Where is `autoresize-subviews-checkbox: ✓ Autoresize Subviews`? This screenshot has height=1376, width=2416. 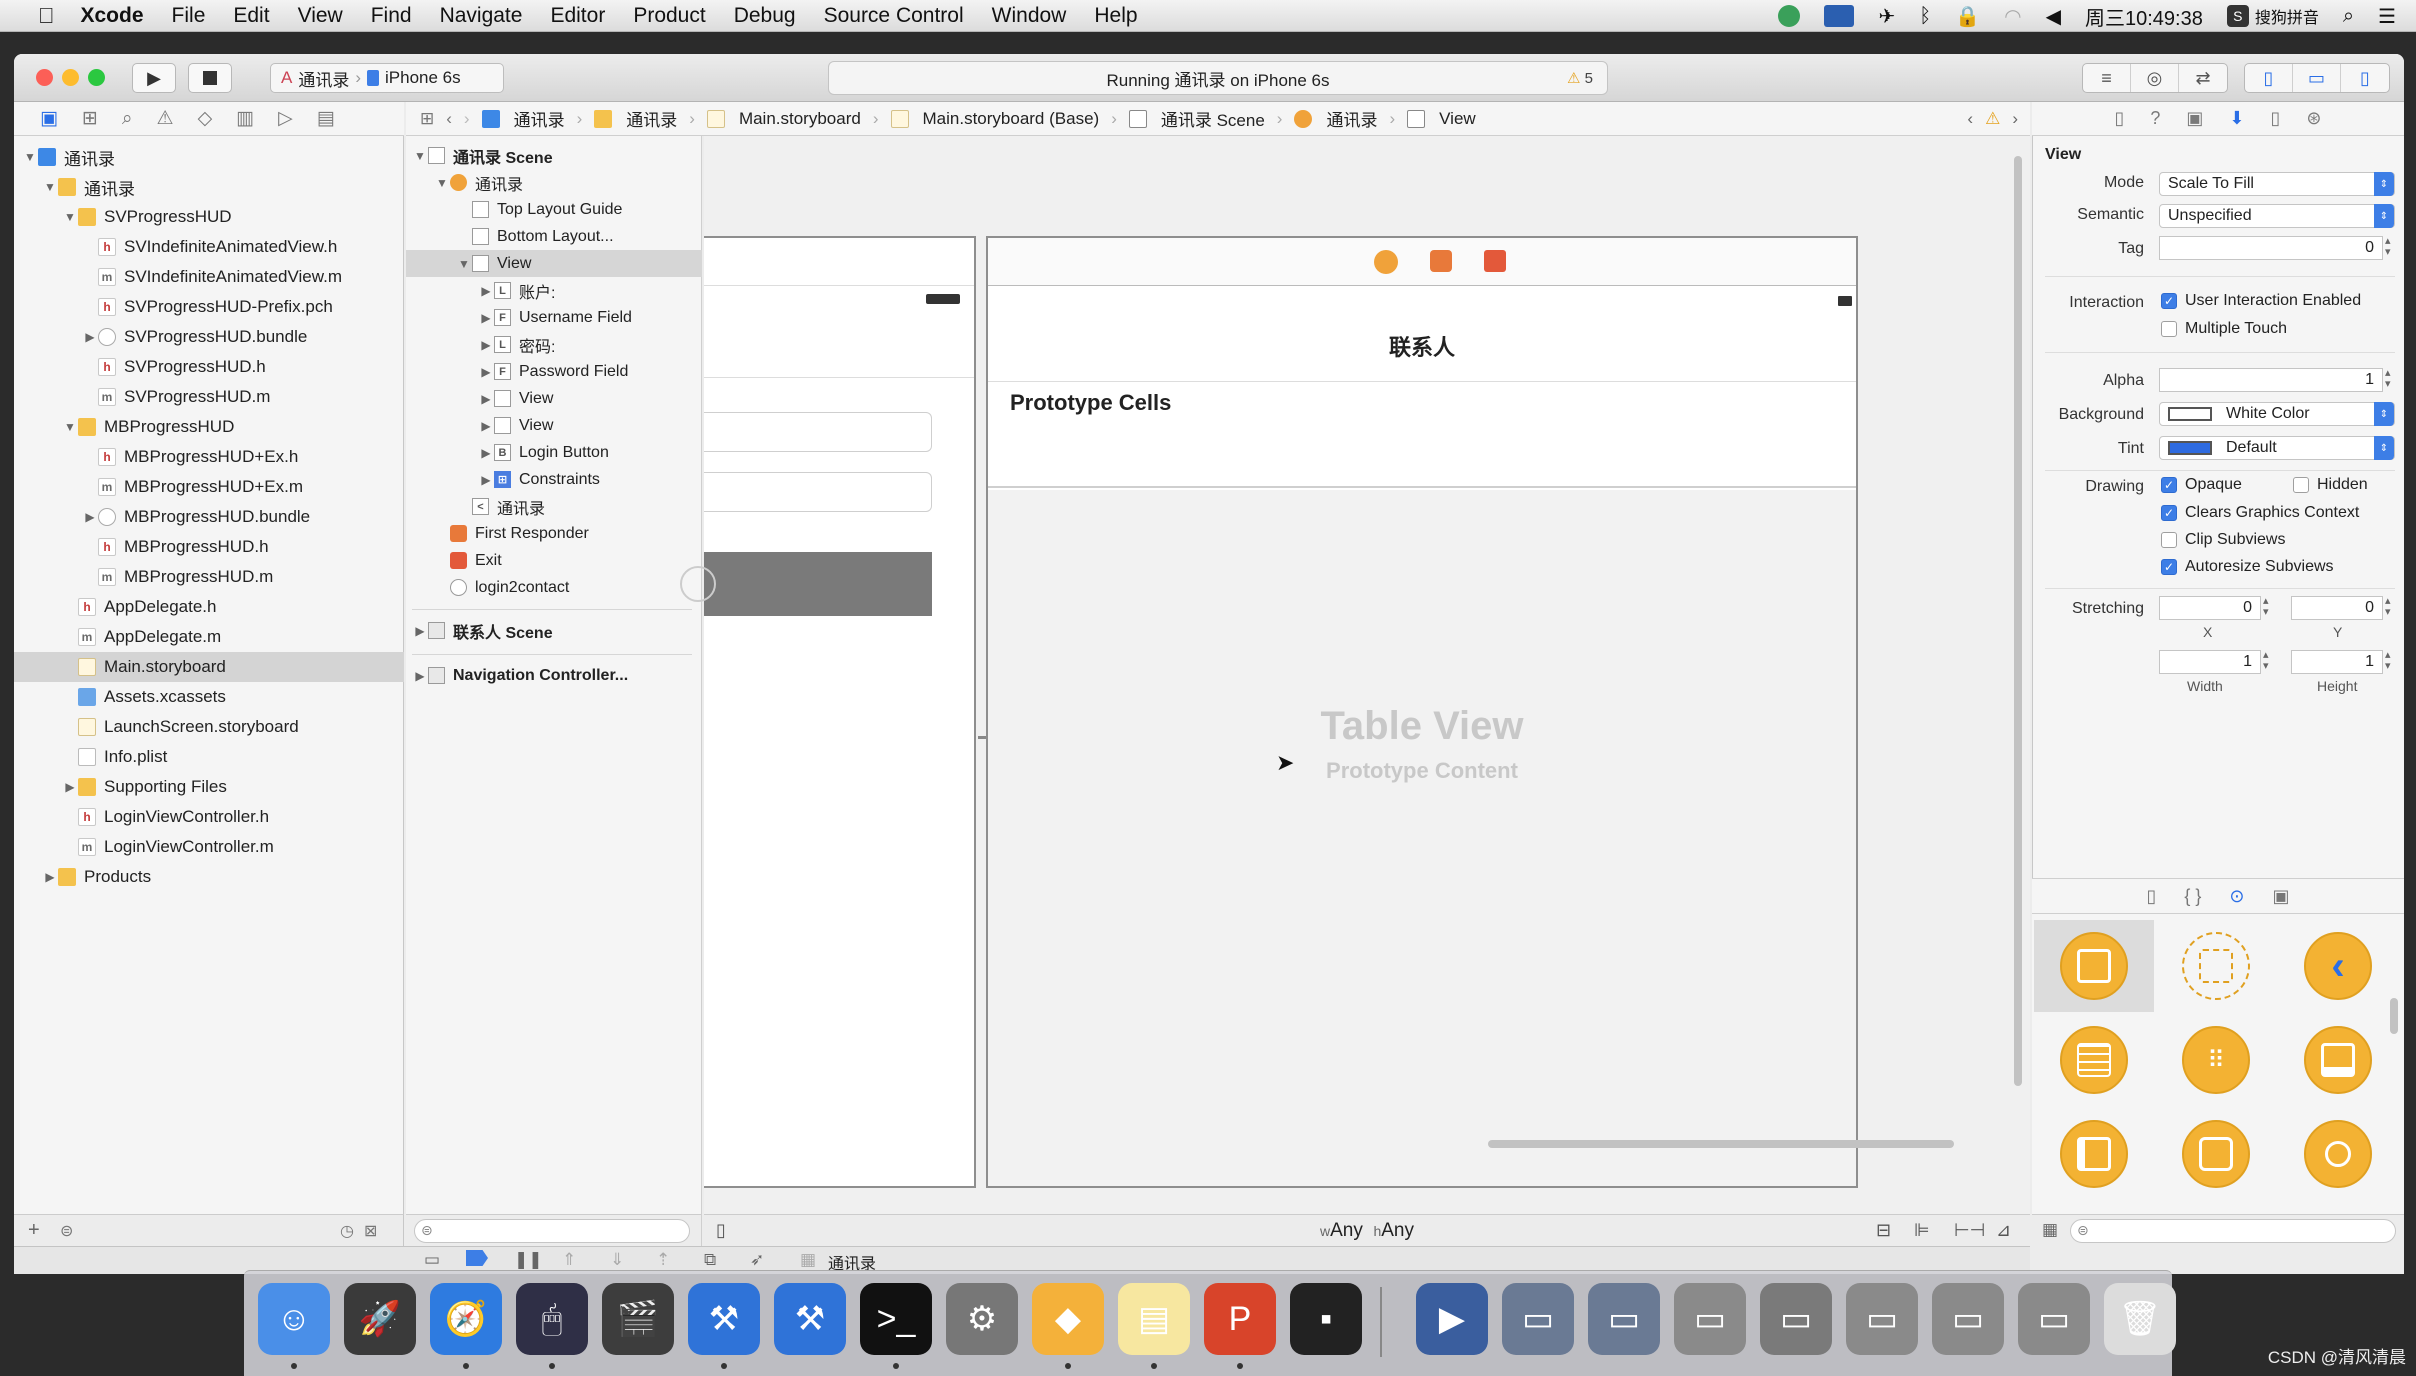
autoresize-subviews-checkbox: ✓ Autoresize Subviews is located at coordinates (2247, 567).